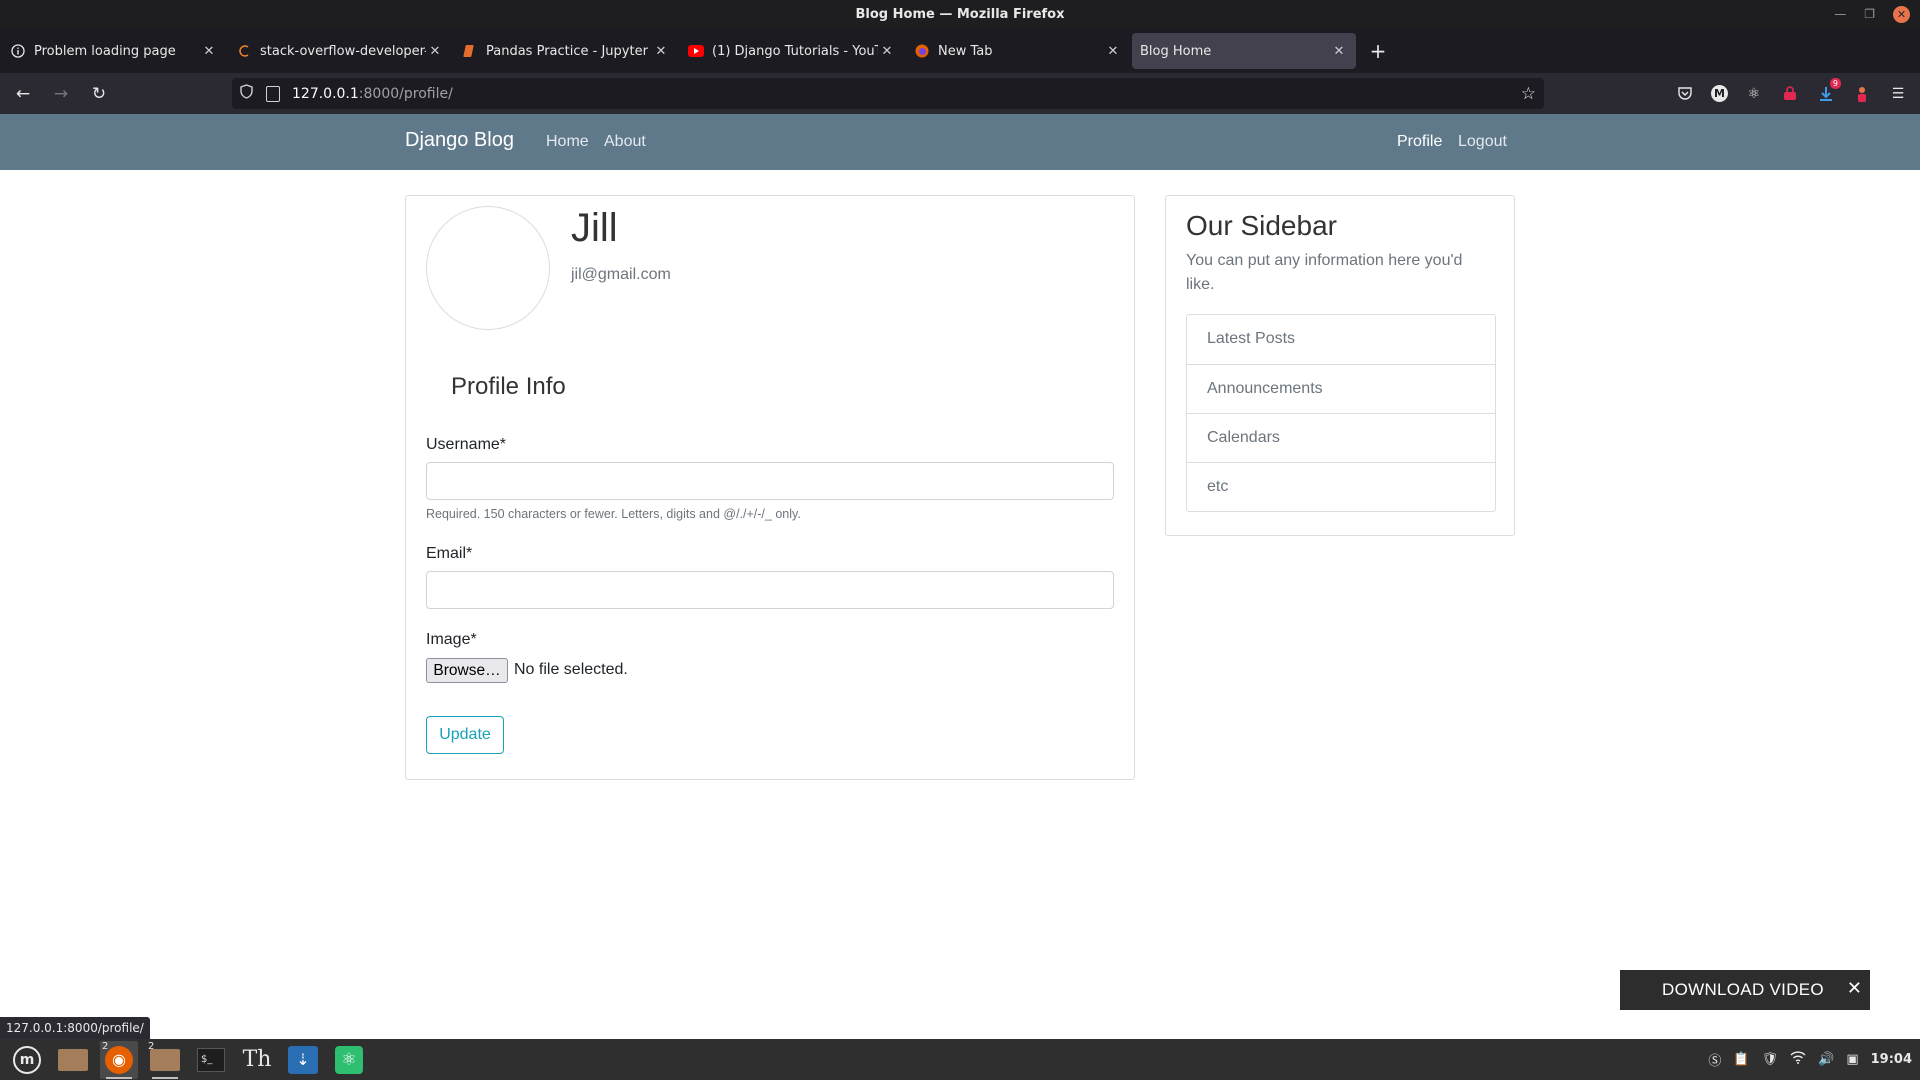 The image size is (1920, 1080). Describe the element at coordinates (257, 1060) in the screenshot. I see `typora-icon: Th` at that location.